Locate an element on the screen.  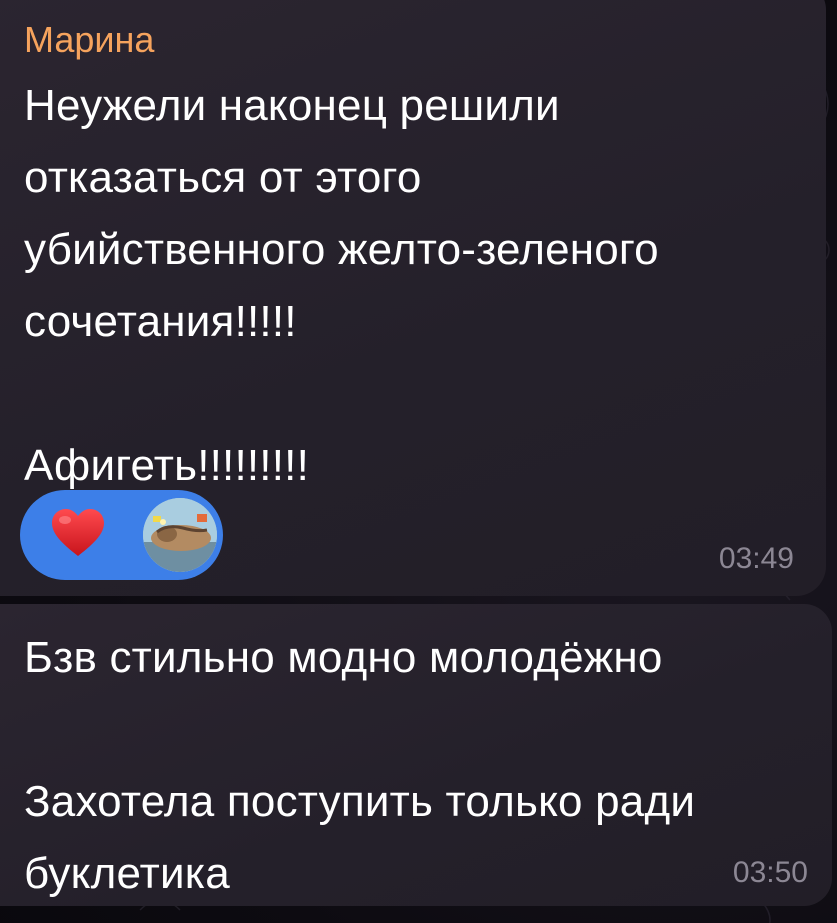
reactor-avatar is located at coordinates (180, 535).